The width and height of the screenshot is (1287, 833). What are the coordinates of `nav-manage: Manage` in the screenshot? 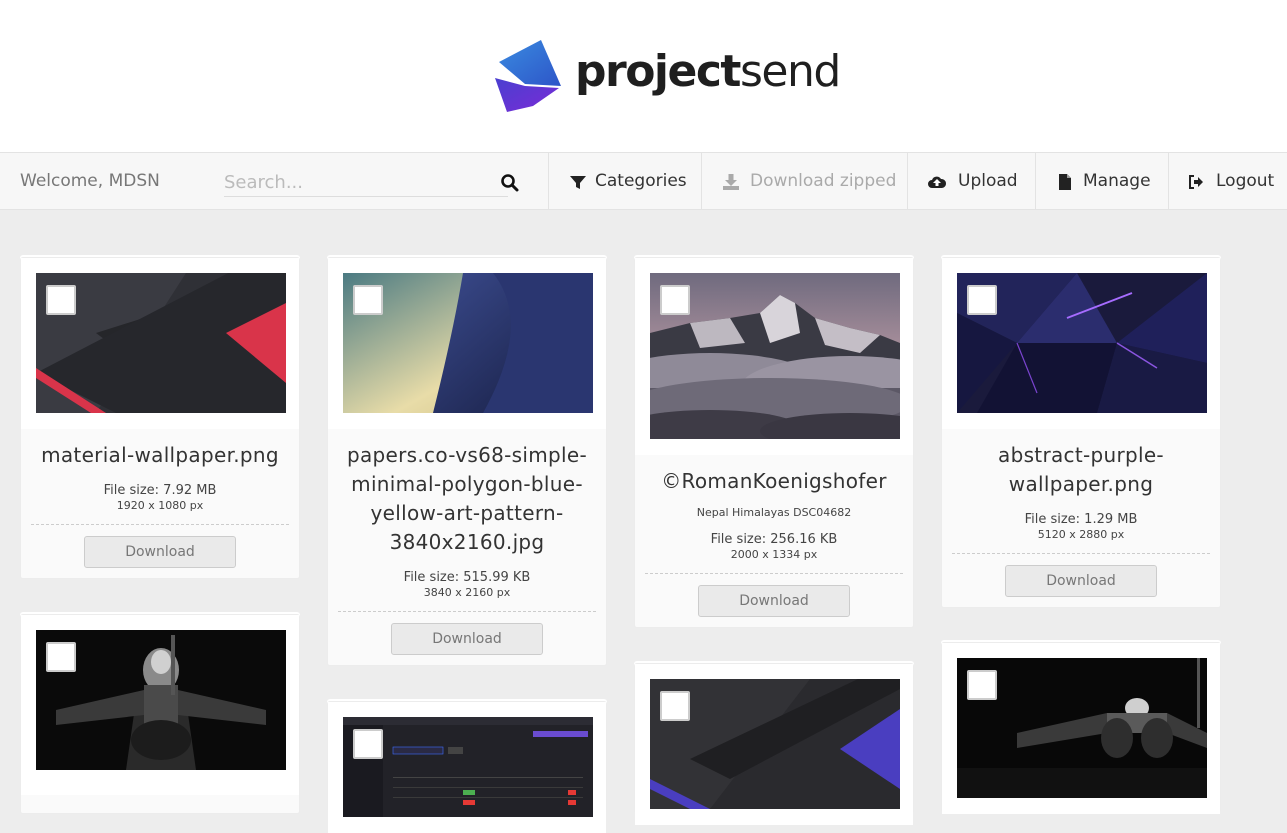 It's located at (1101, 181).